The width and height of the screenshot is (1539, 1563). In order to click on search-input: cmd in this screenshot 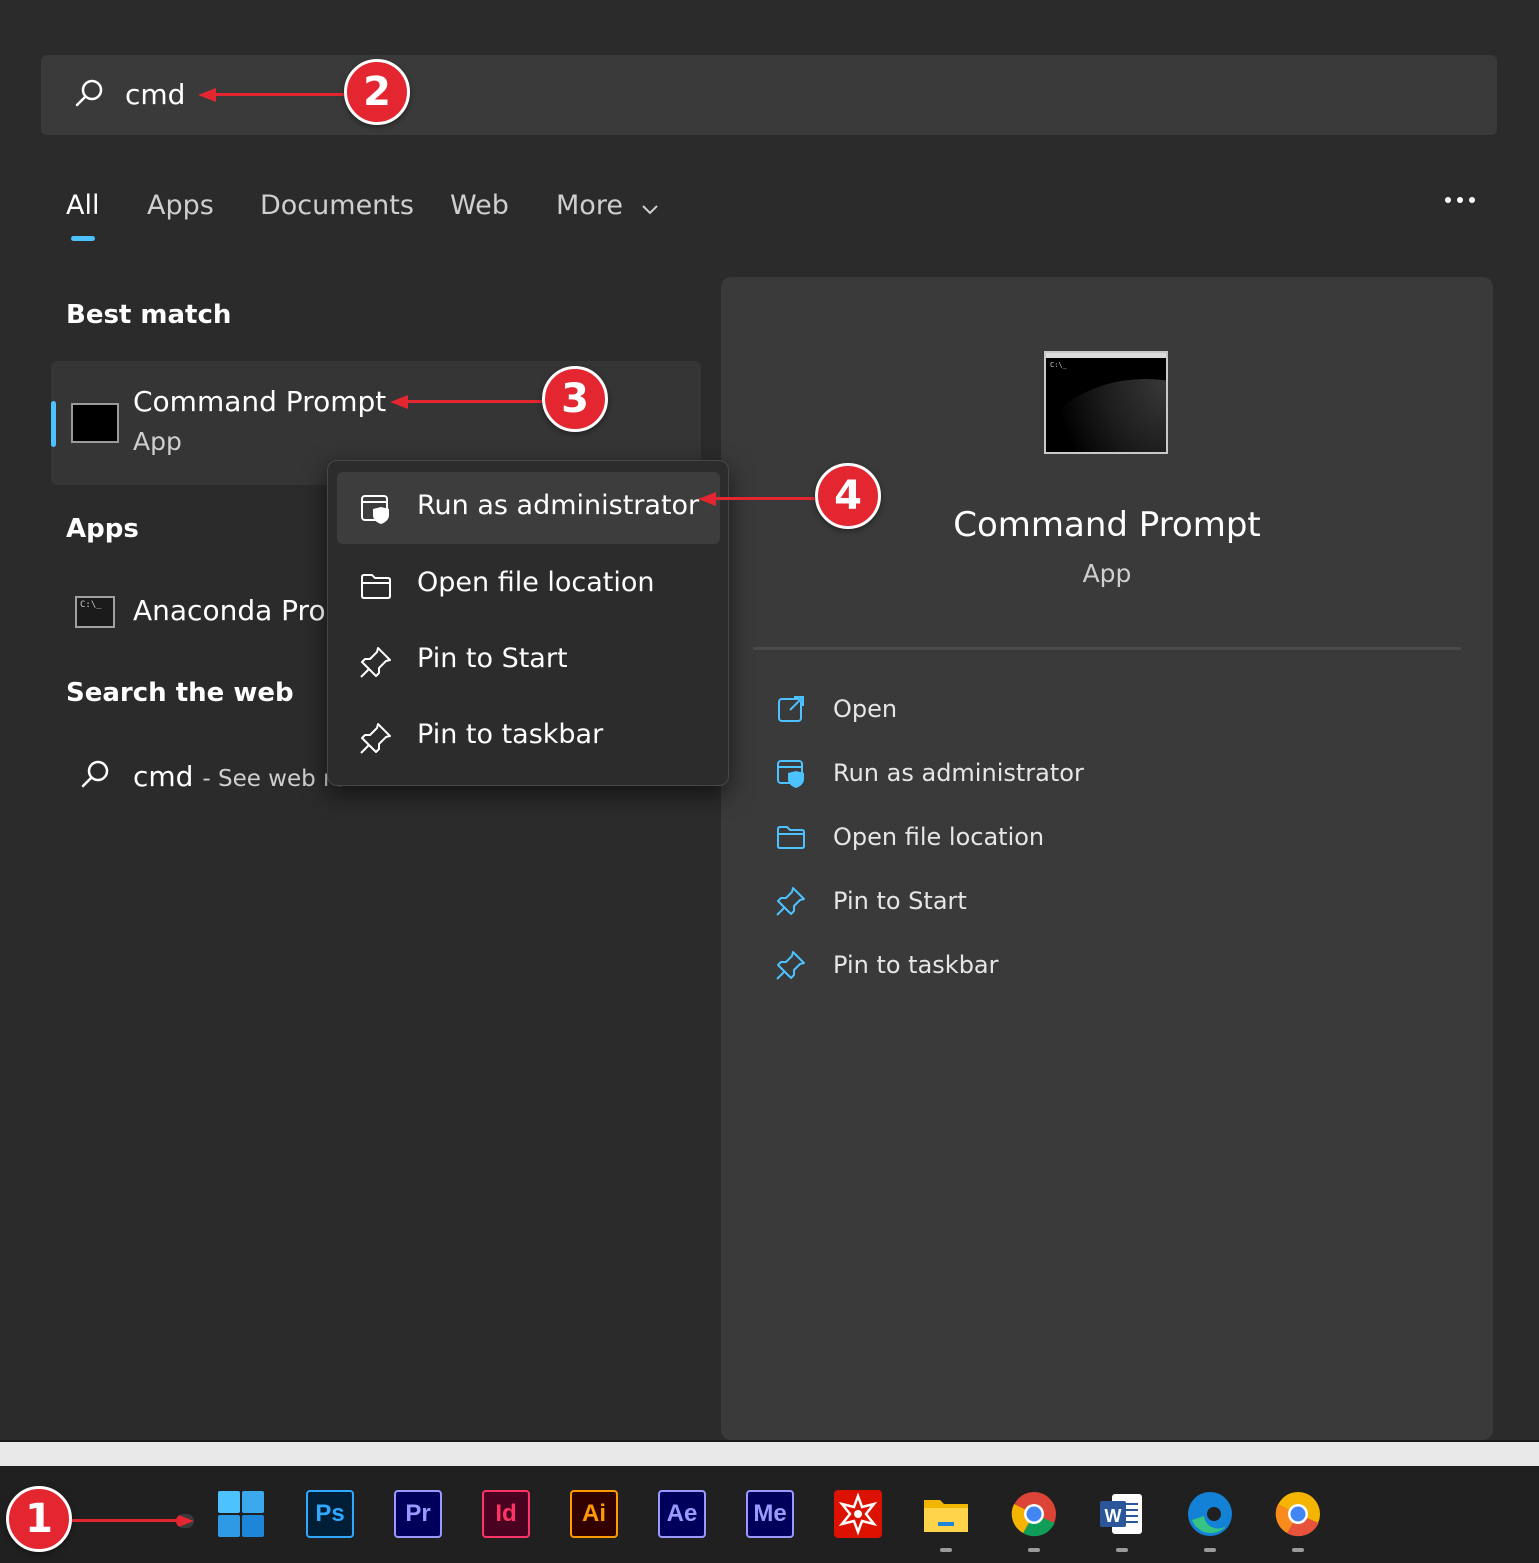, I will do `click(155, 95)`.